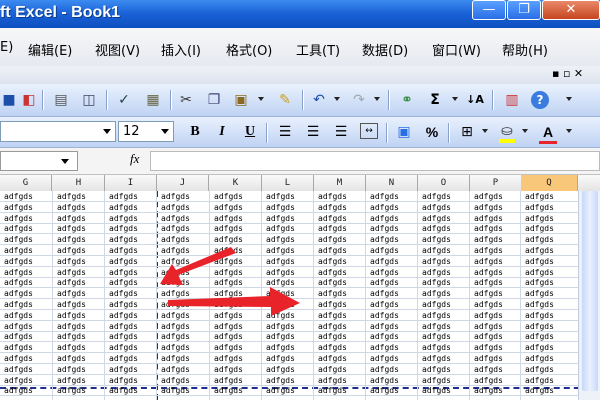  I want to click on arrow-left-icon, so click(198, 266).